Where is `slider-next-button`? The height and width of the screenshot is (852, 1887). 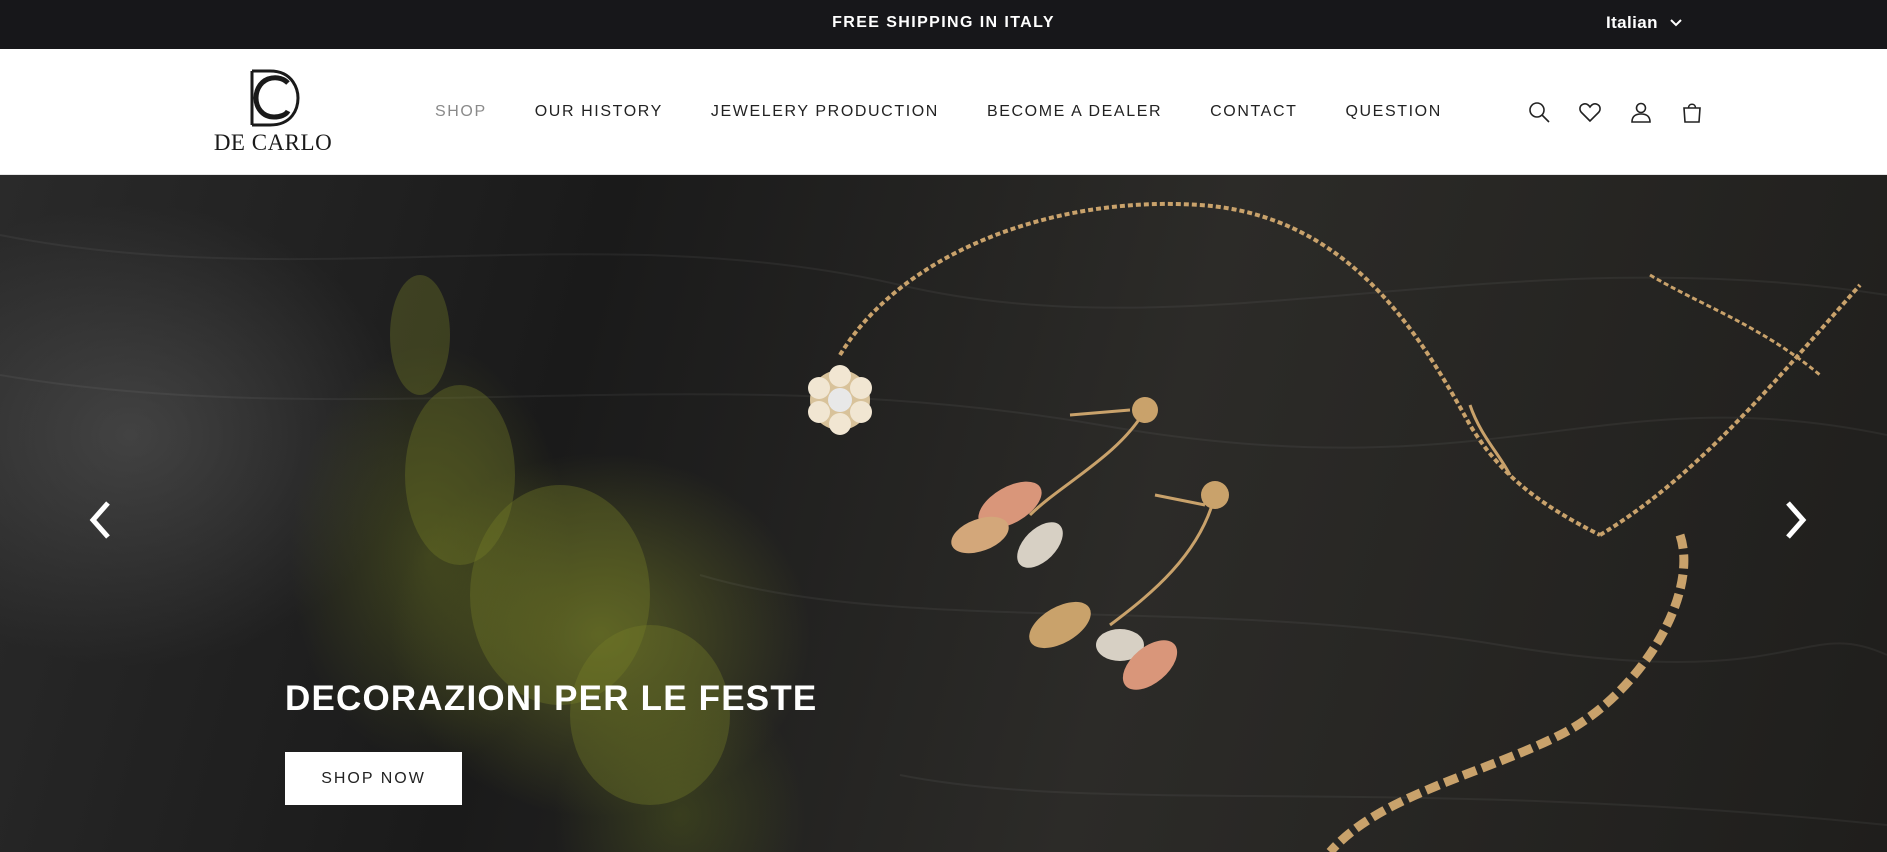
slider-next-button is located at coordinates (1796, 520).